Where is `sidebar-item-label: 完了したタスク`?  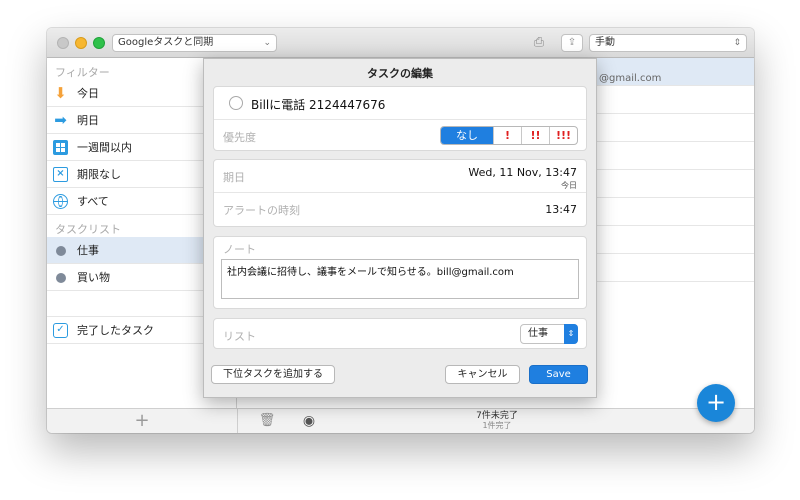 sidebar-item-label: 完了したタスク is located at coordinates (115, 330).